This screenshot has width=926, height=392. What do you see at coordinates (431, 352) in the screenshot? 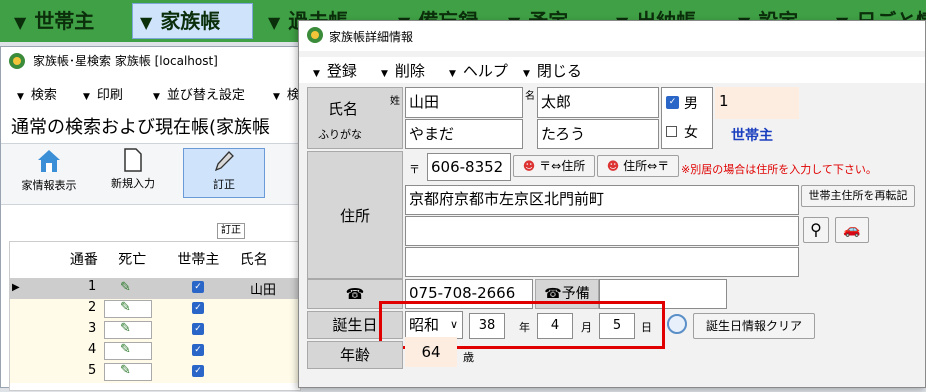
I see `age-value: 64` at bounding box center [431, 352].